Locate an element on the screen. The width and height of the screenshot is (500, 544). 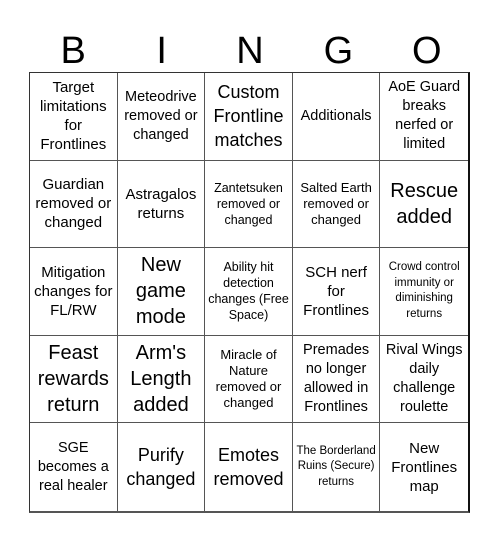
bingo-cell: Arm's Length added is located at coordinates (161, 379).